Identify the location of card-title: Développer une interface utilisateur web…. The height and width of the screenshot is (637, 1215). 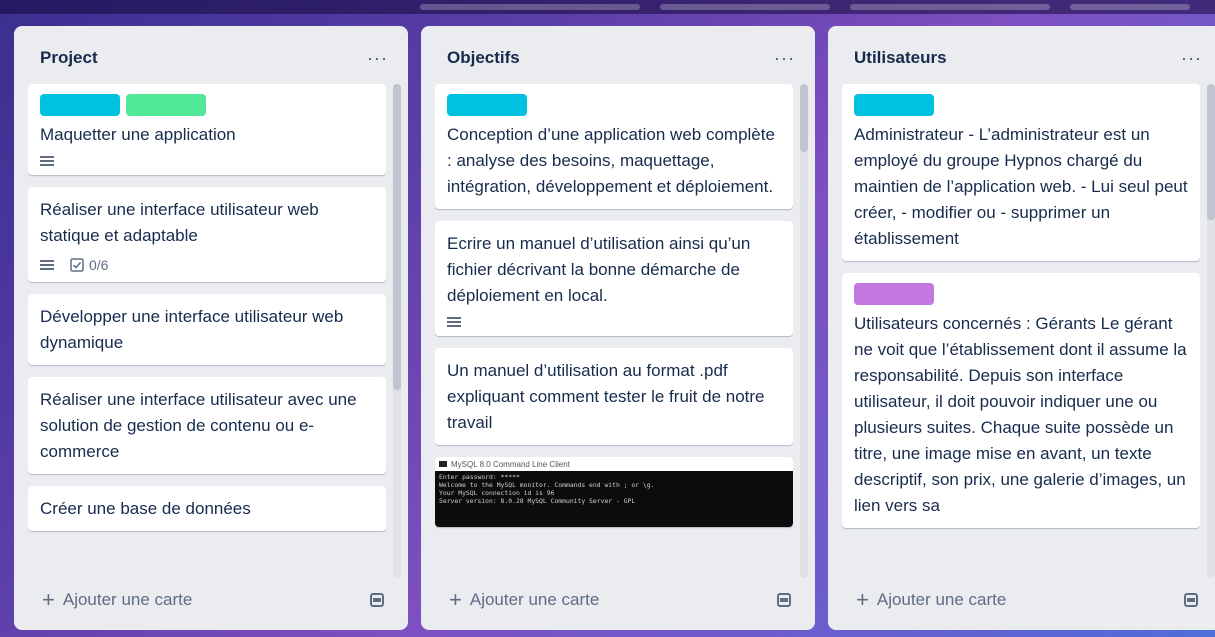
(192, 329).